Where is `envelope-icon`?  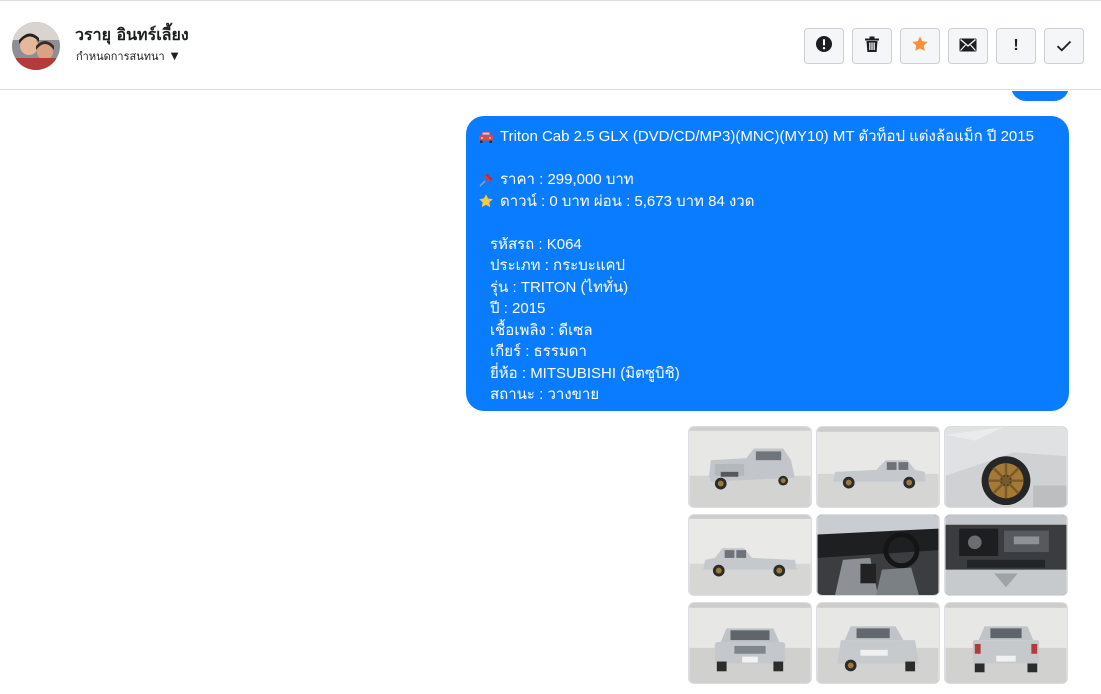
envelope-icon is located at coordinates (968, 46).